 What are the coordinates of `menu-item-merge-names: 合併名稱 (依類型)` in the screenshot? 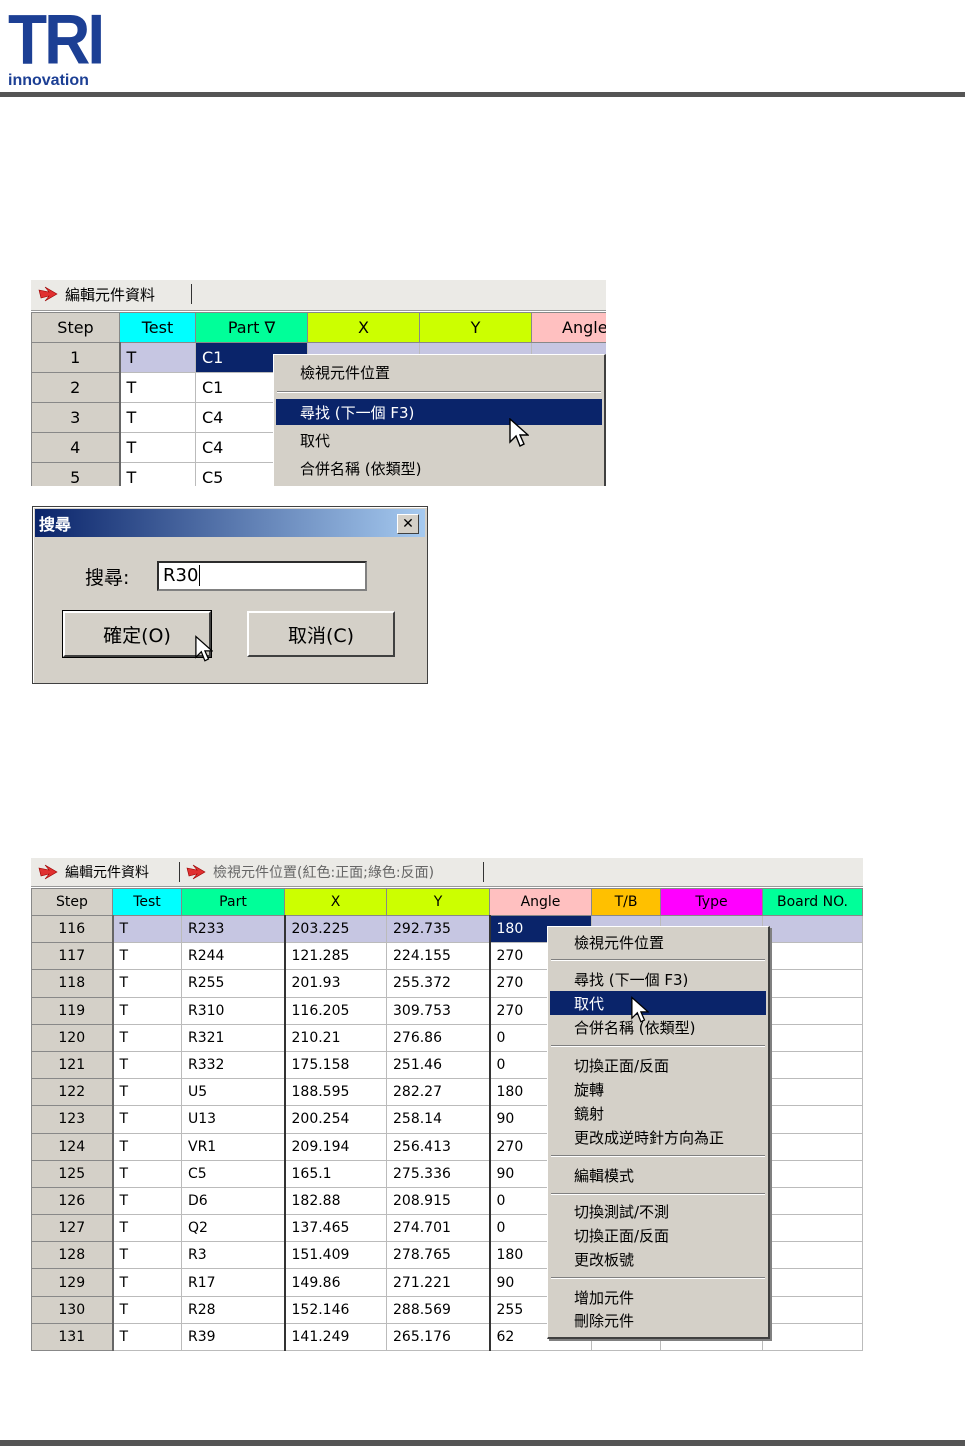 It's located at (658, 1027).